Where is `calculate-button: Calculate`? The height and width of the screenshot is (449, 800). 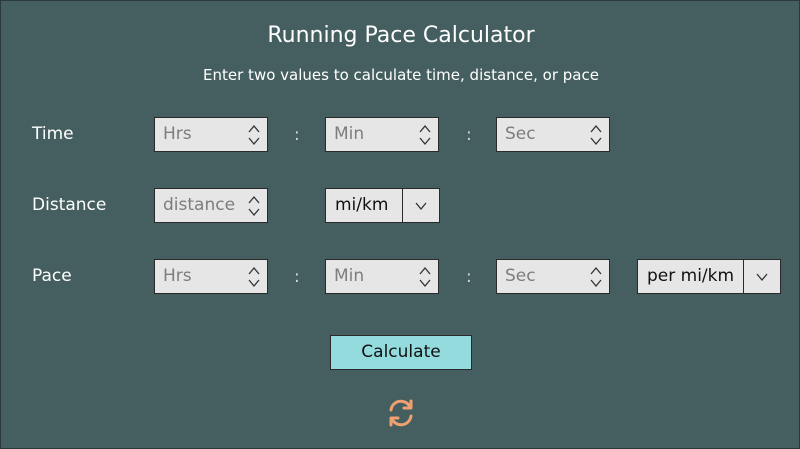
calculate-button: Calculate is located at coordinates (401, 352).